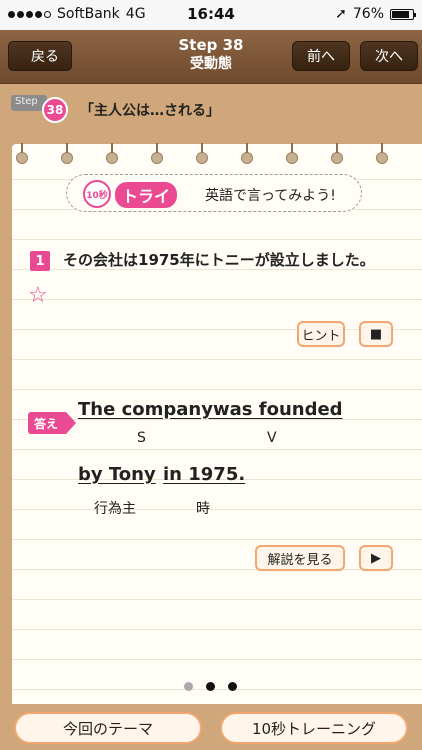  Describe the element at coordinates (400, 14) in the screenshot. I see `battery-fill` at that location.